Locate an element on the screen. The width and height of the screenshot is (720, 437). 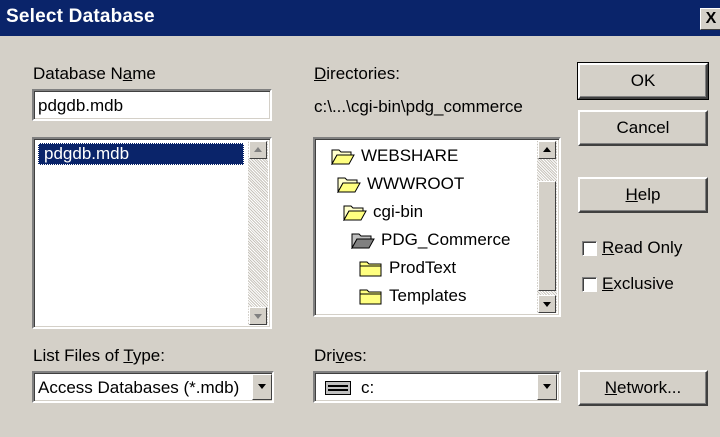
directory-name: Templates is located at coordinates (428, 295).